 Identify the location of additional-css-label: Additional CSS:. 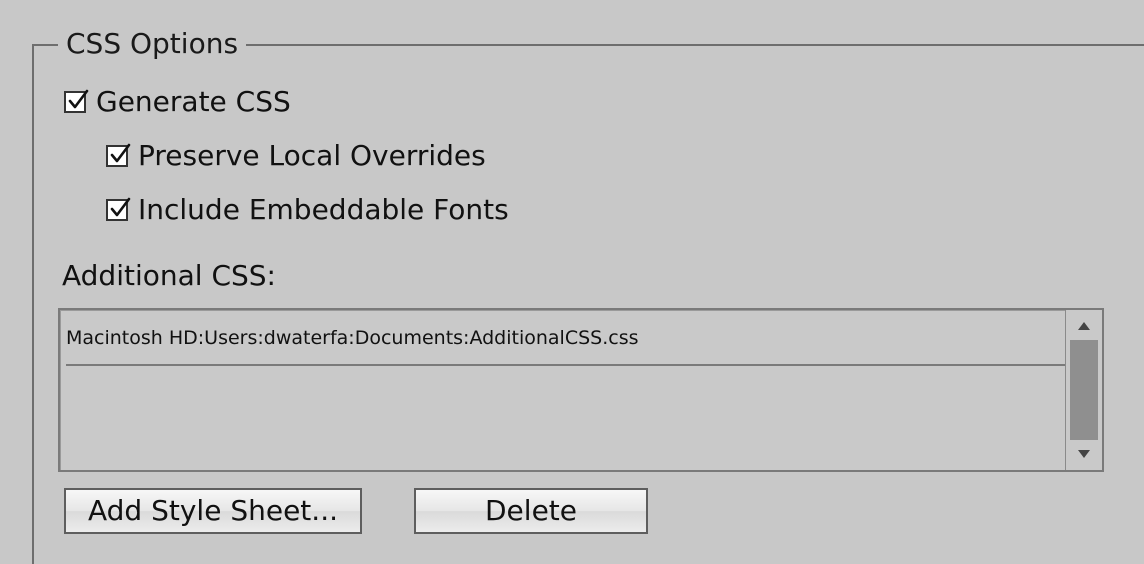
(169, 275).